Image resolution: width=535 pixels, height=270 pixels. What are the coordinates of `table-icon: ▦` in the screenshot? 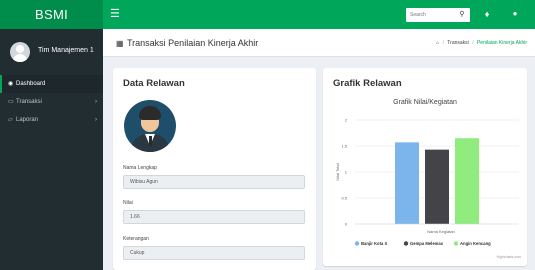 It's located at (120, 43).